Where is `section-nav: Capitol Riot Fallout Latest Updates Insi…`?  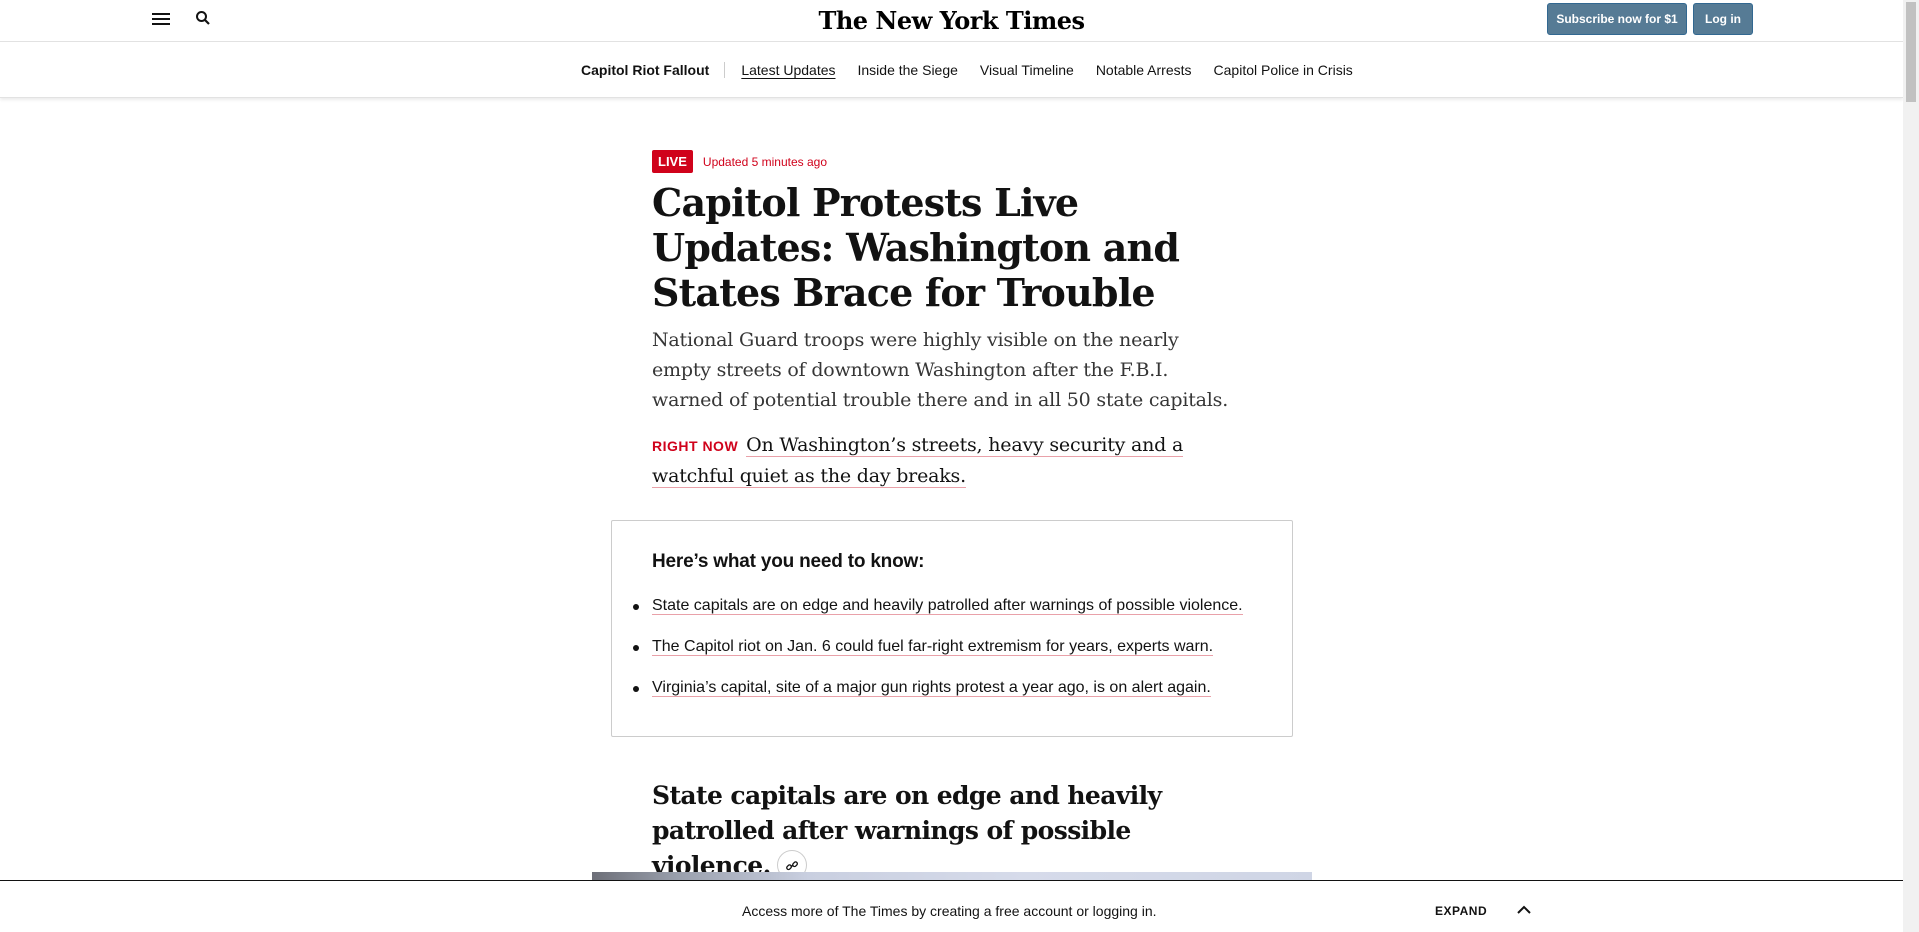
section-nav: Capitol Riot Fallout Latest Updates Insi… is located at coordinates (951, 70).